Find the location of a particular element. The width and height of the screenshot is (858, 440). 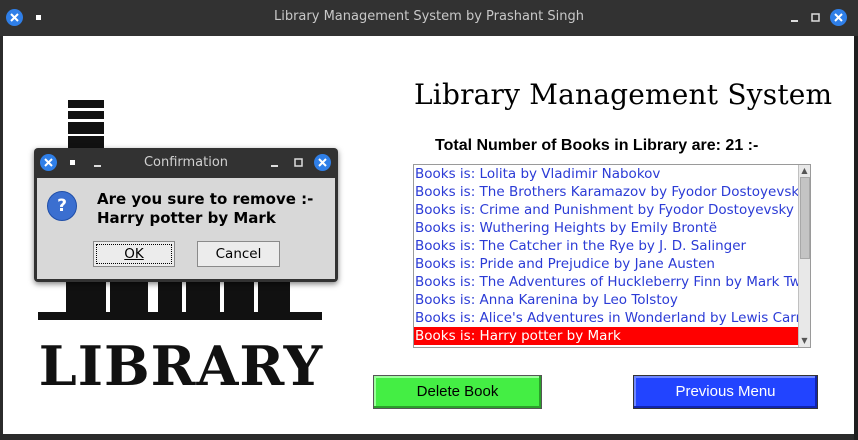

previous-menu-button: Previous Menu is located at coordinates (725, 392).